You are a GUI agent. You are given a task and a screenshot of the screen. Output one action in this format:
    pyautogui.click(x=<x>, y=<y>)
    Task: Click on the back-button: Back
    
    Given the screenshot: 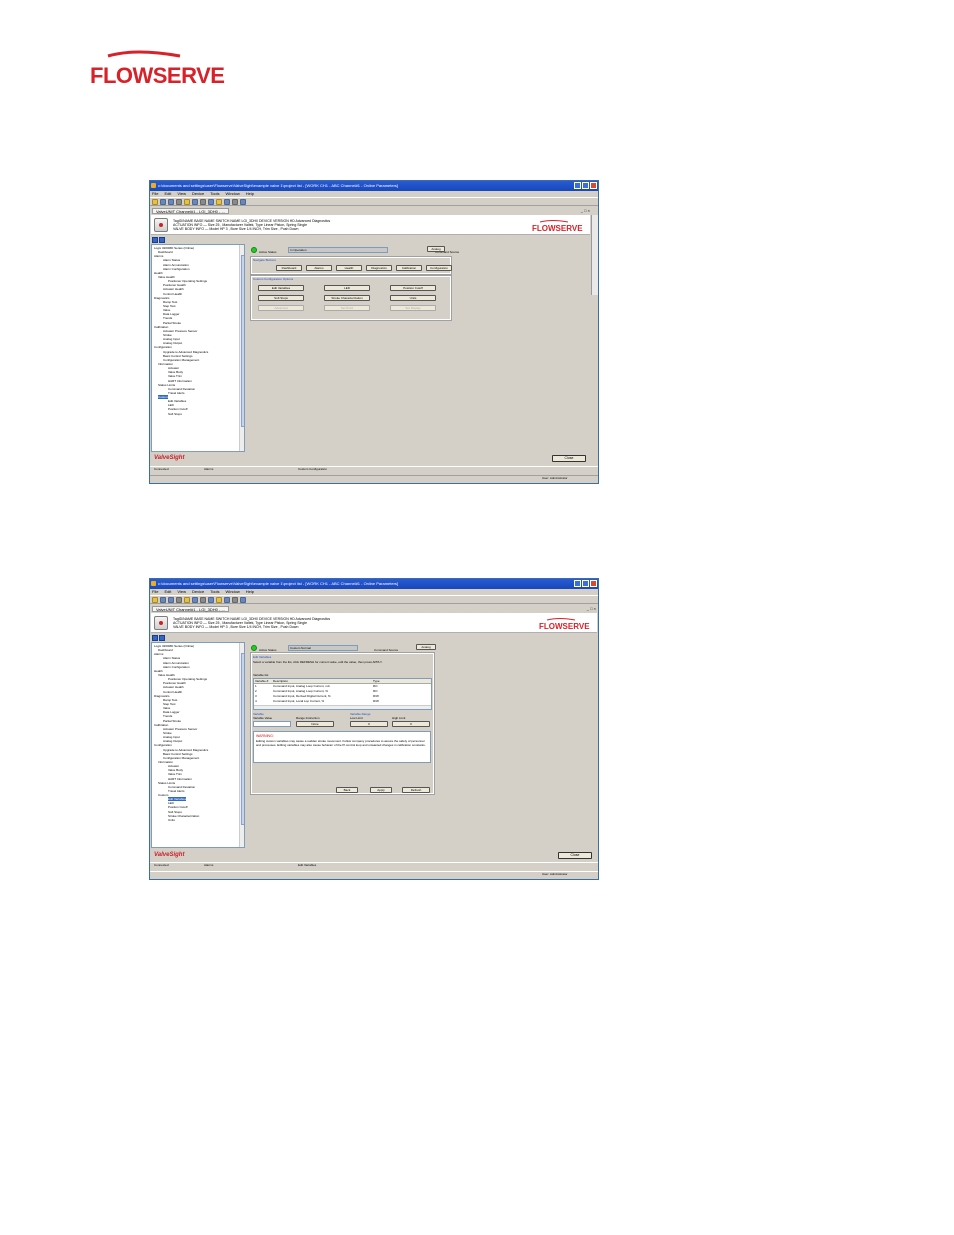 What is the action you would take?
    pyautogui.click(x=347, y=790)
    